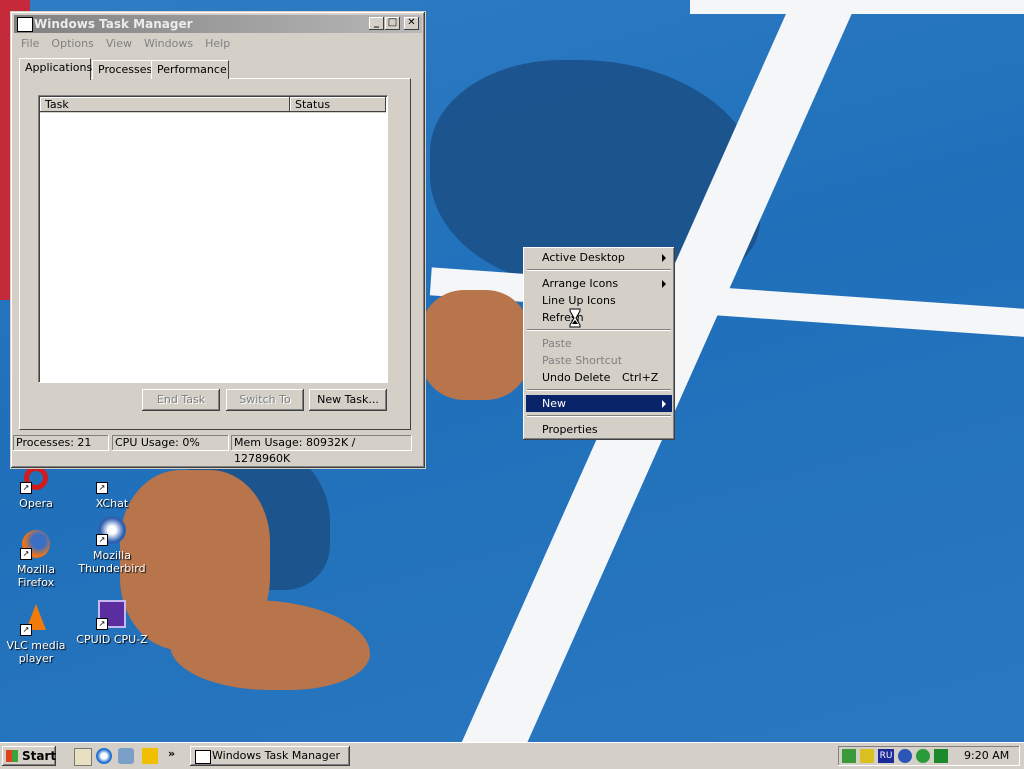  Describe the element at coordinates (270, 645) in the screenshot. I see `wallpaper-fingers` at that location.